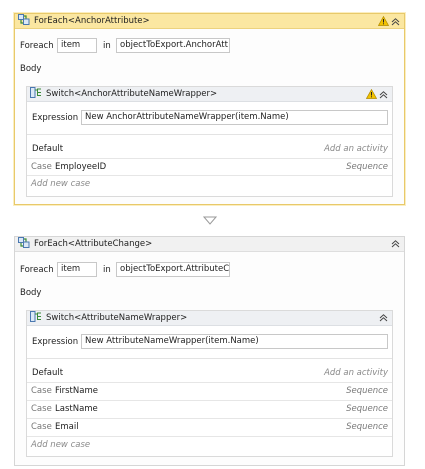  I want to click on collection-expression-field: objectToExport.AnchorAtt, so click(173, 45).